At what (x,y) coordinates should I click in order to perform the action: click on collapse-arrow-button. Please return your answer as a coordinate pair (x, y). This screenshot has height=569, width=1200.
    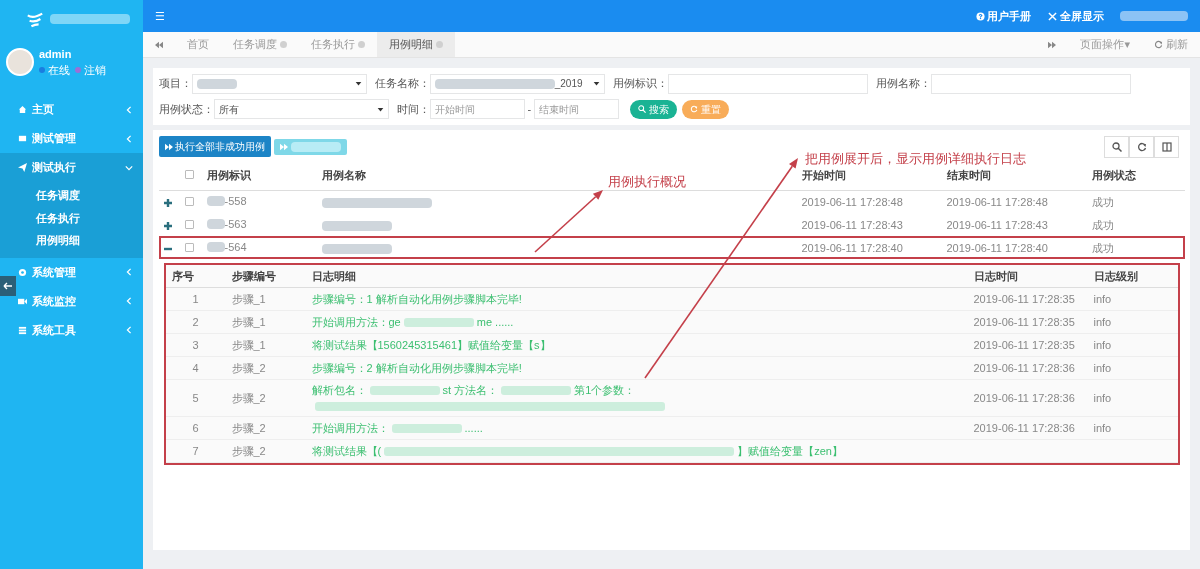
    Looking at the image, I should click on (8, 286).